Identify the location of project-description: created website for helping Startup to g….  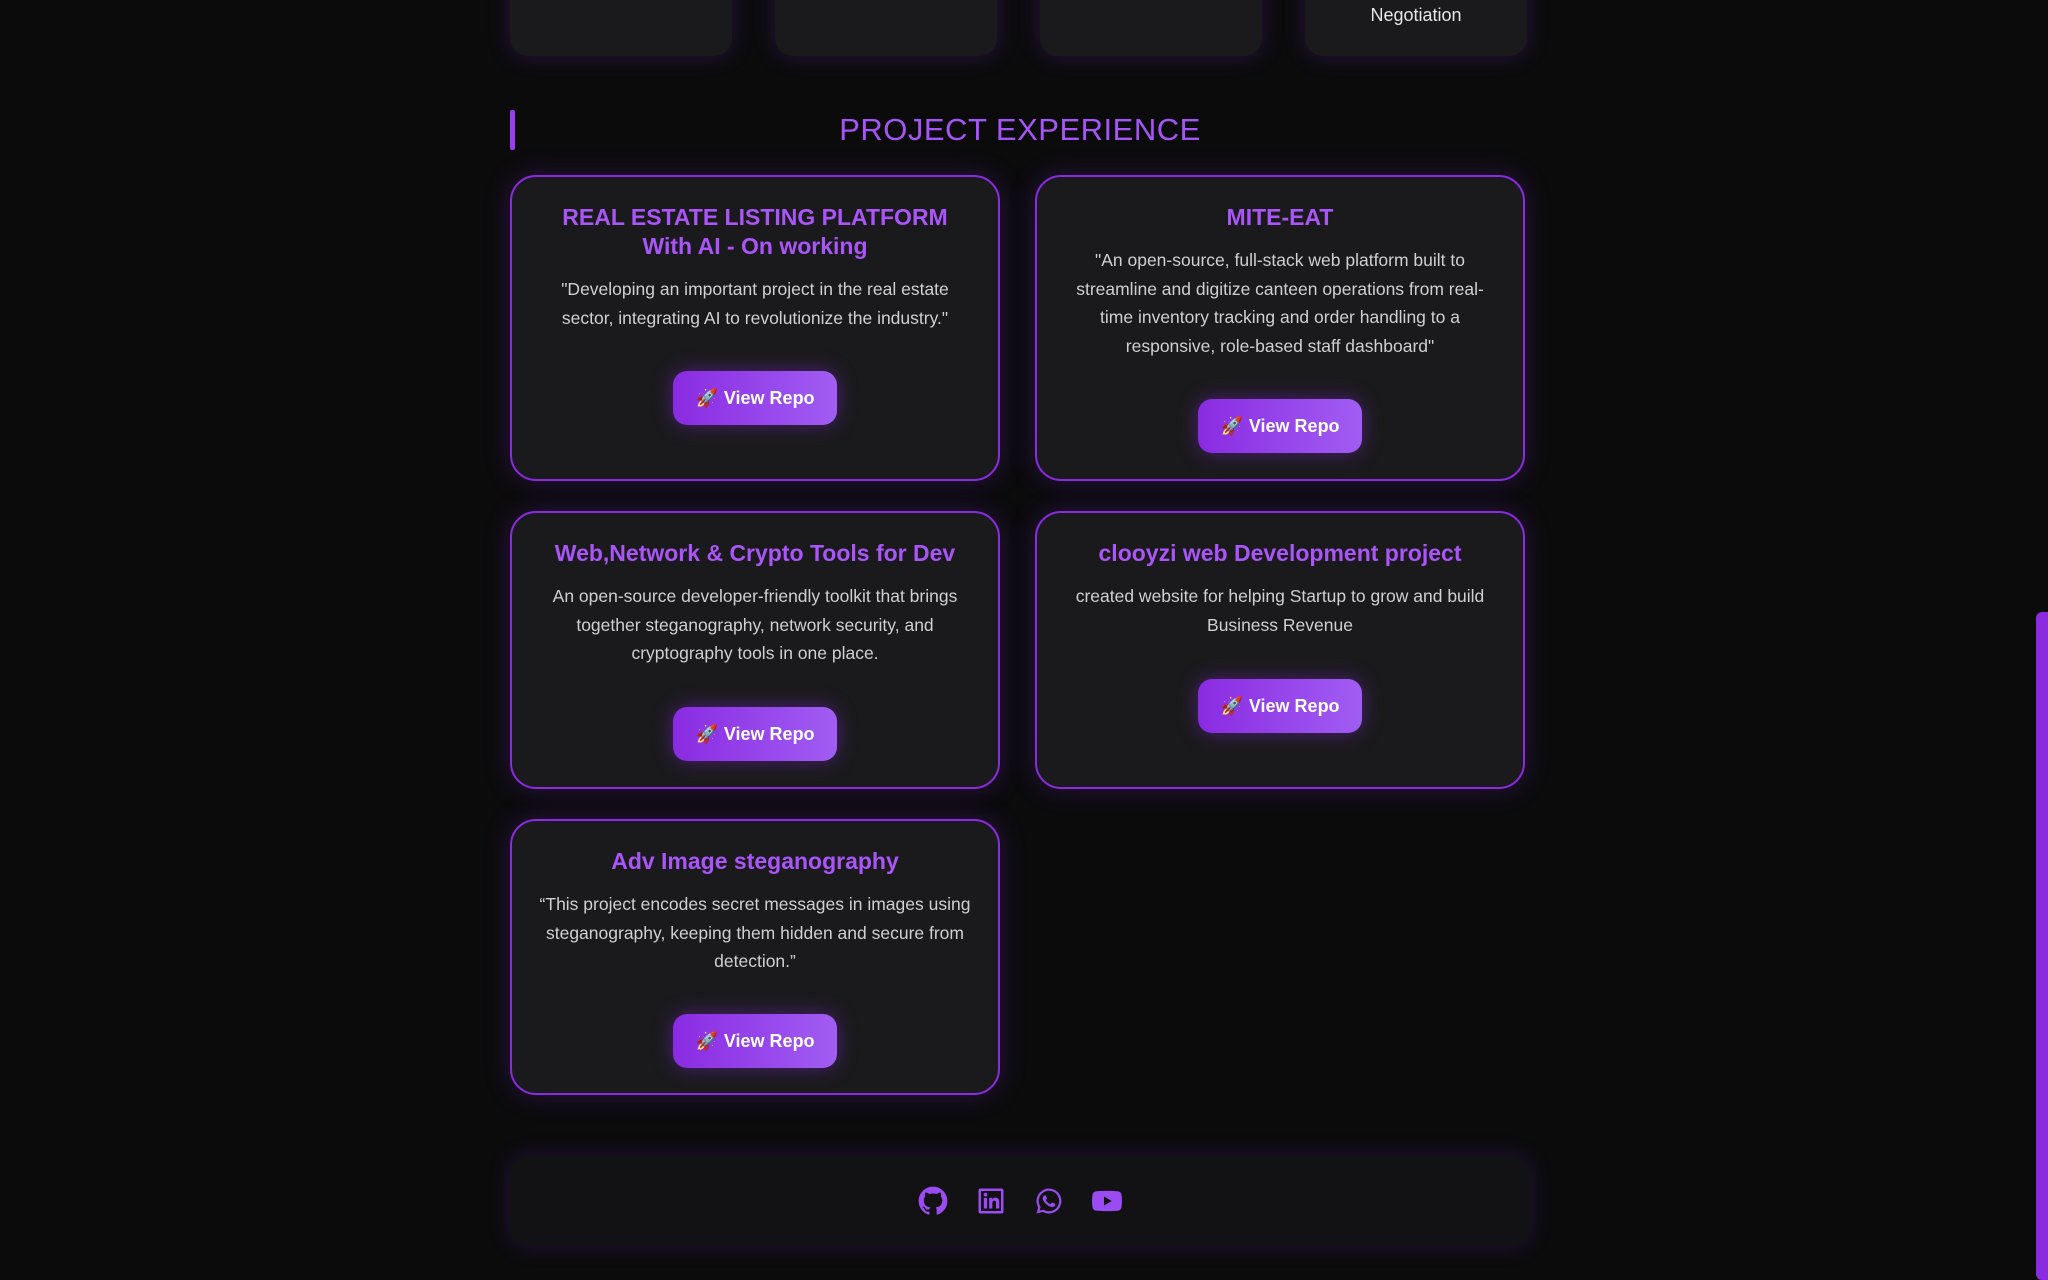
(1280, 610).